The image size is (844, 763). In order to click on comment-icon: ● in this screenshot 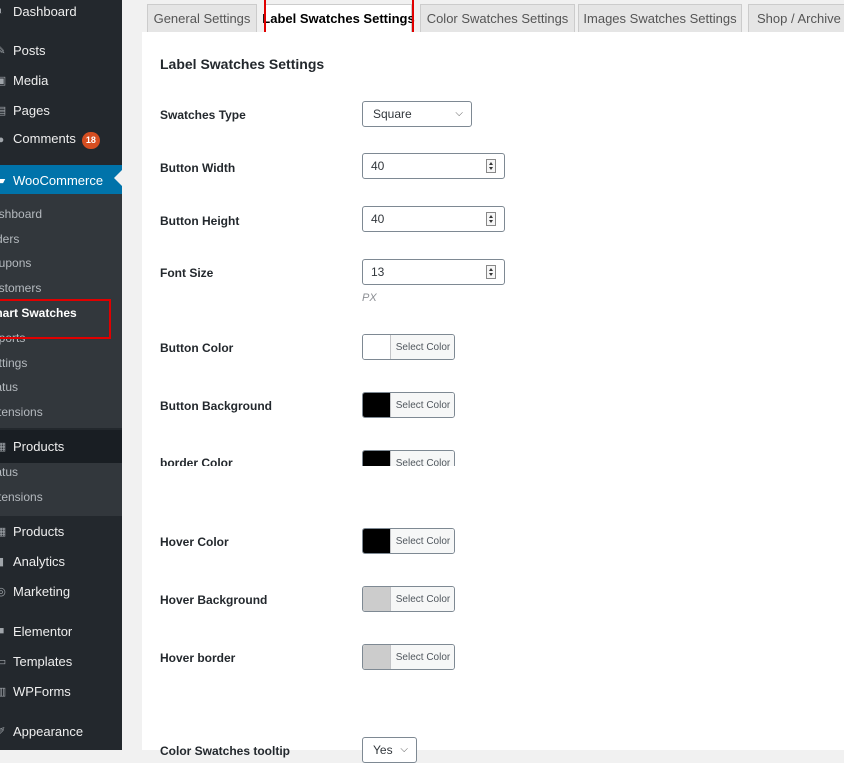, I will do `click(2, 140)`.